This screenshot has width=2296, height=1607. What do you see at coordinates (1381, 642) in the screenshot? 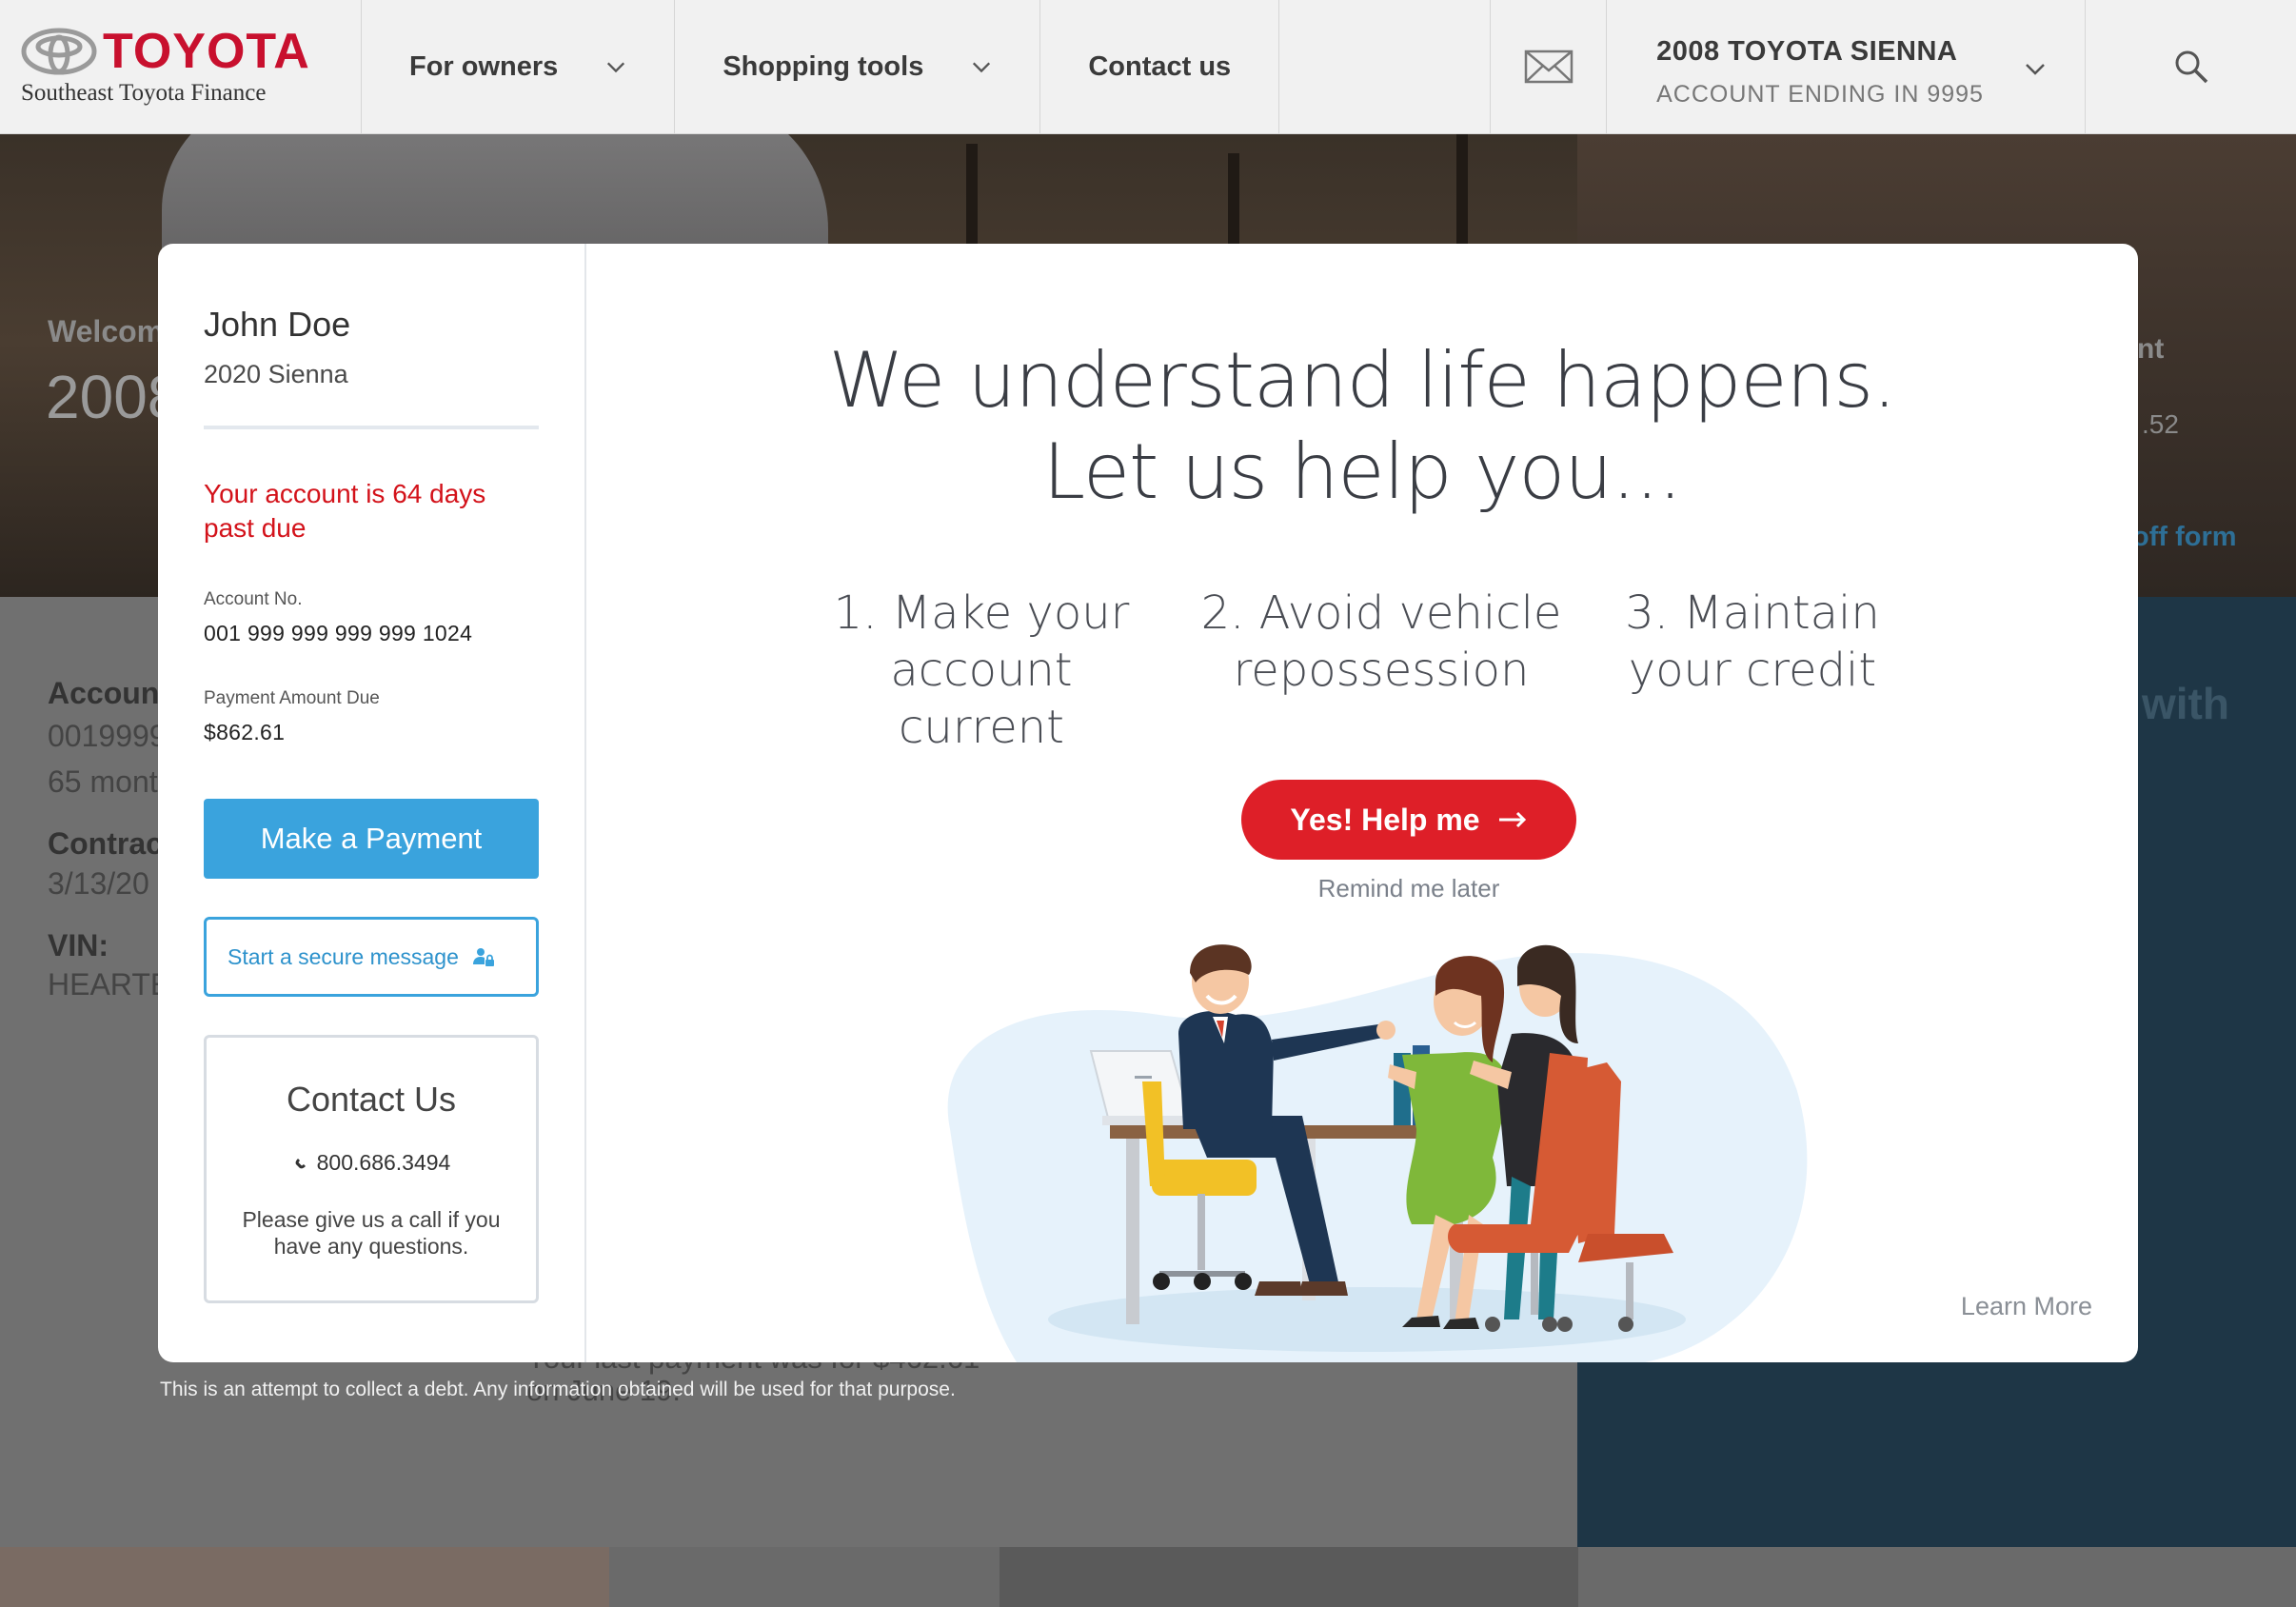
I see `step-avoid-repossession: 2. Avoid vehicle repossession` at bounding box center [1381, 642].